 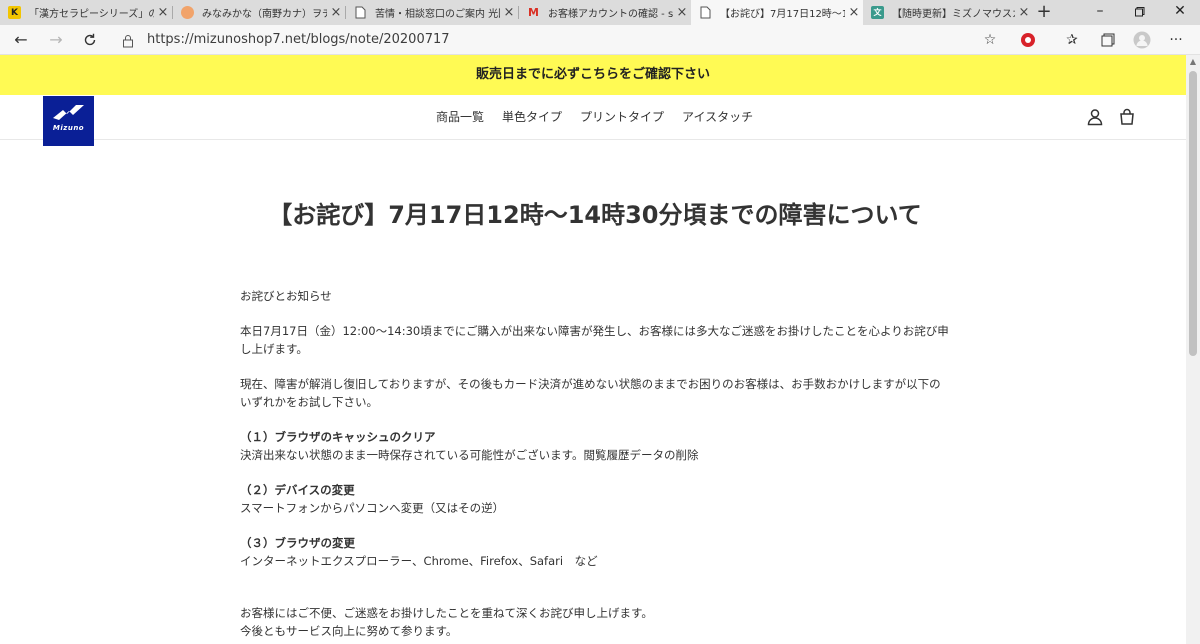 I want to click on nav-item-solid: 単色タイプ, so click(x=532, y=116).